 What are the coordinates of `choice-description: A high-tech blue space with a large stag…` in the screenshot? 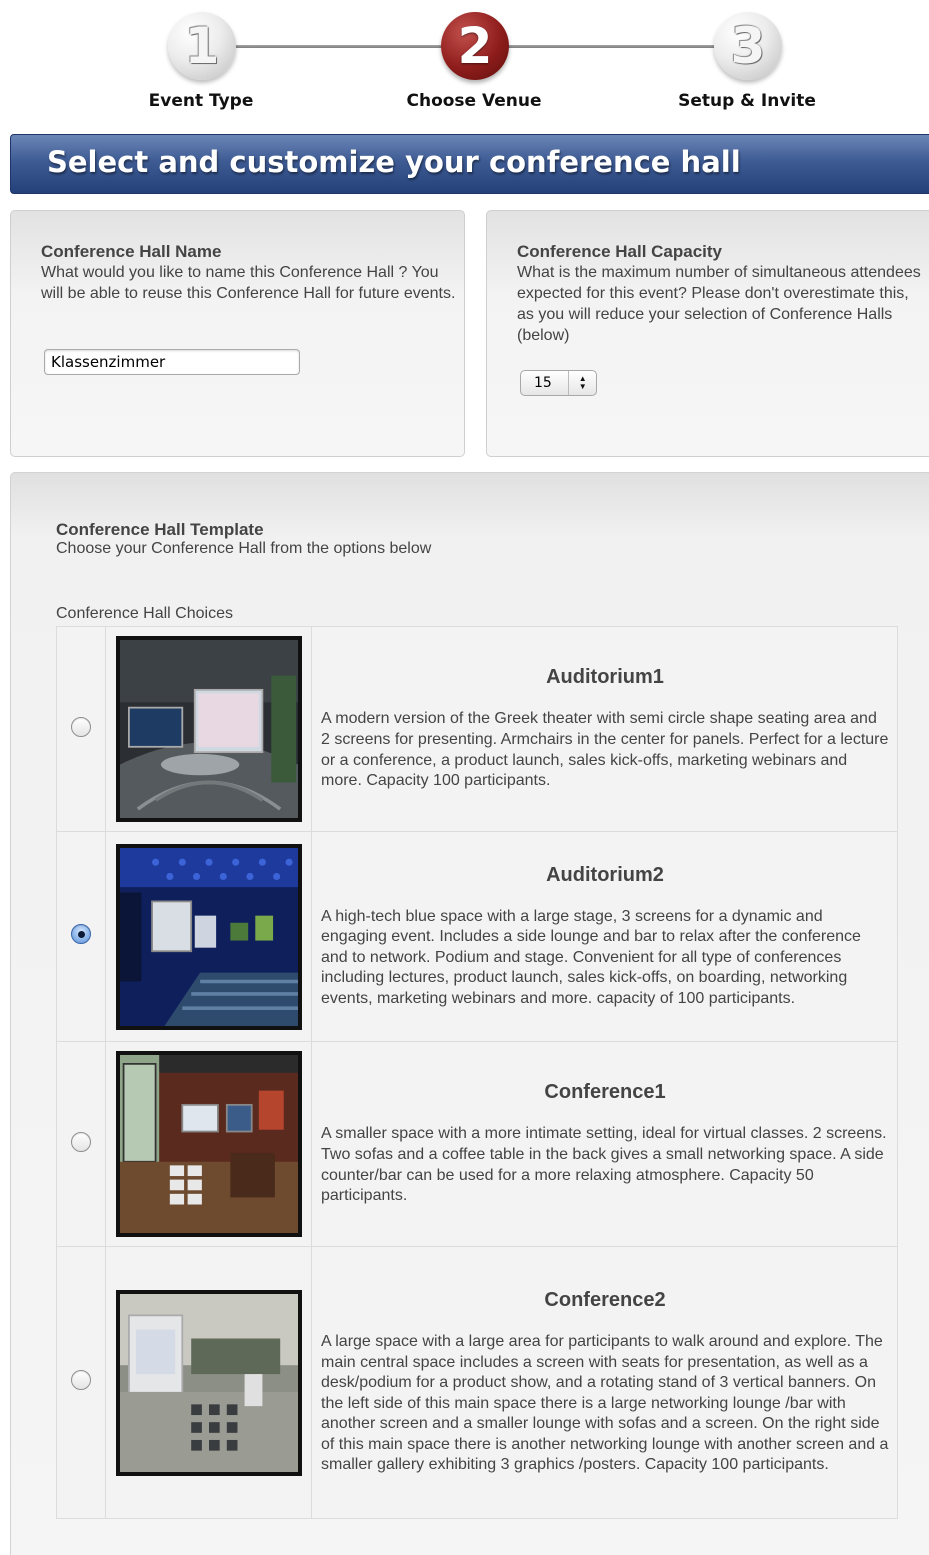 It's located at (591, 957).